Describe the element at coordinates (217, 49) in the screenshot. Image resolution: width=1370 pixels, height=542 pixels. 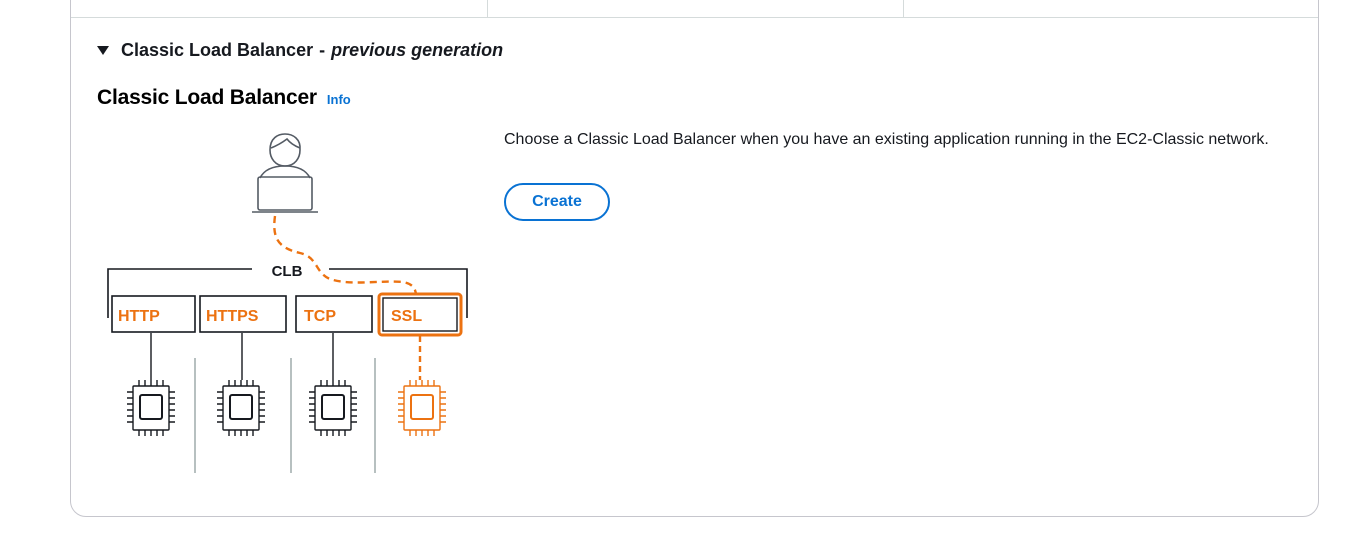
I see `expander-label: Classic Load Balancer` at that location.